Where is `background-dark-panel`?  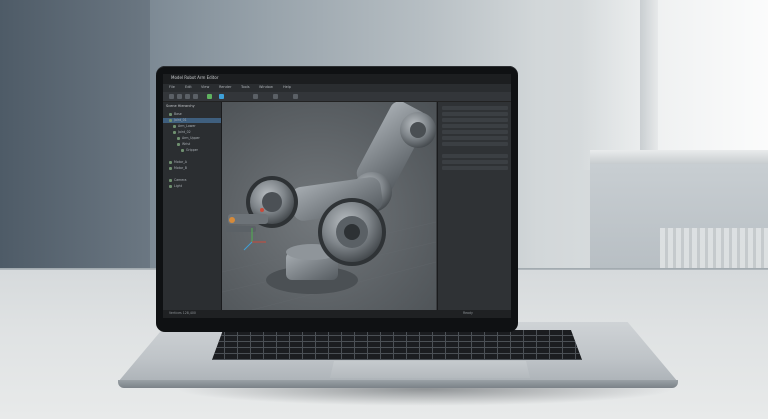
background-dark-panel is located at coordinates (75, 140).